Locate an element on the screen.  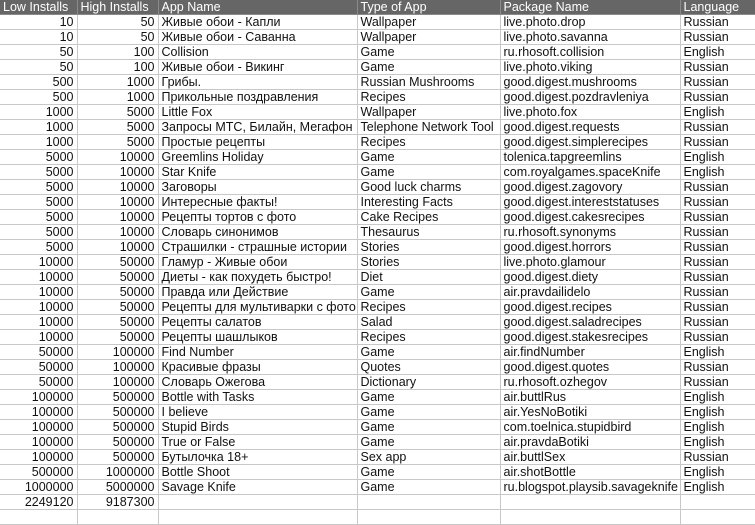
cell-type-of-app: Stories is located at coordinates (429, 247).